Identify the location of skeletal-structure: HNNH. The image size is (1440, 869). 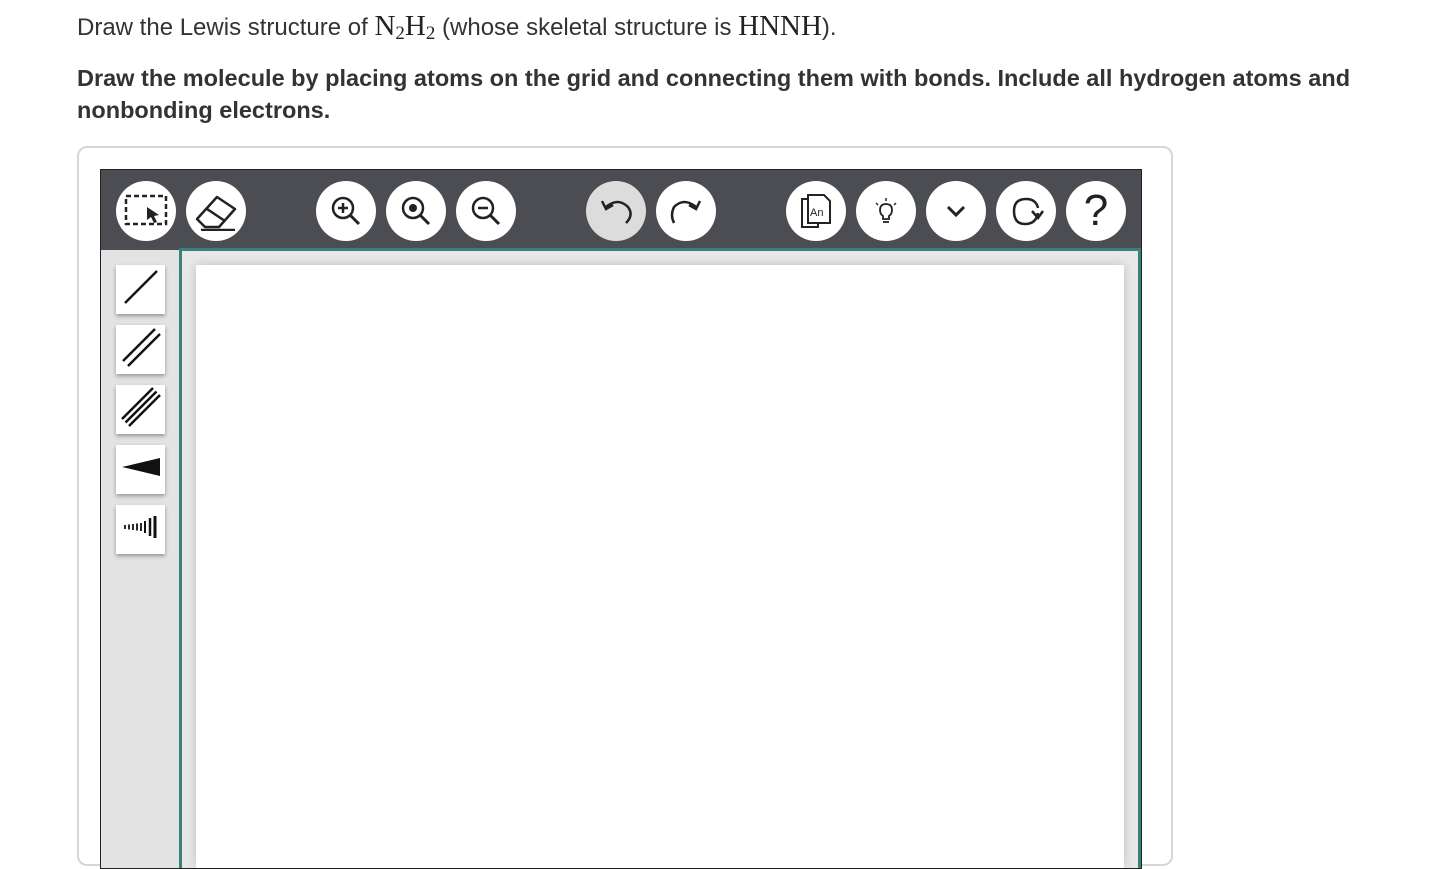
(780, 26).